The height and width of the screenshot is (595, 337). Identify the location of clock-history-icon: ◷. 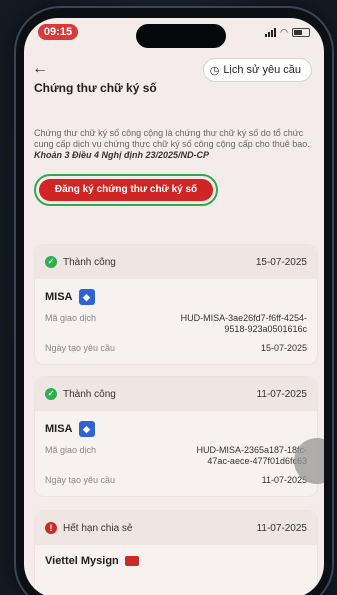
(214, 70).